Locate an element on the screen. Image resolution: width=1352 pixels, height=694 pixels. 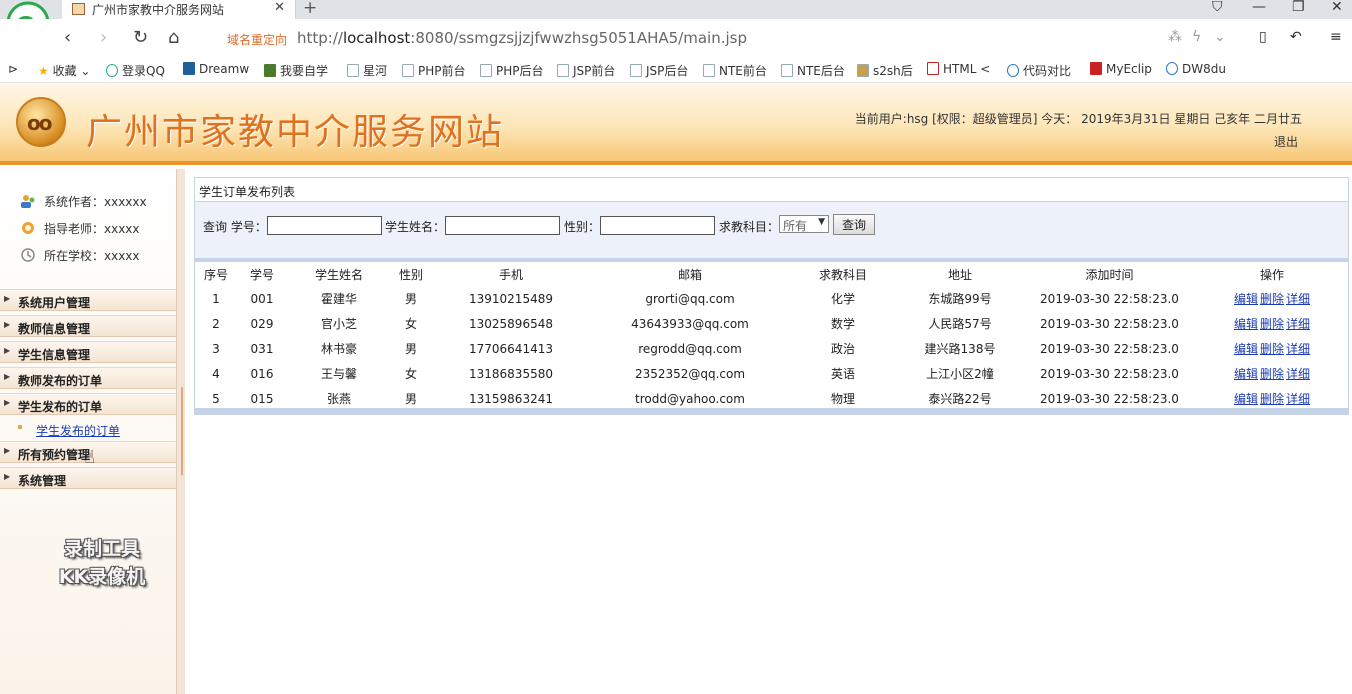
hand-cursor-icon: ☝ is located at coordinates (89, 457).